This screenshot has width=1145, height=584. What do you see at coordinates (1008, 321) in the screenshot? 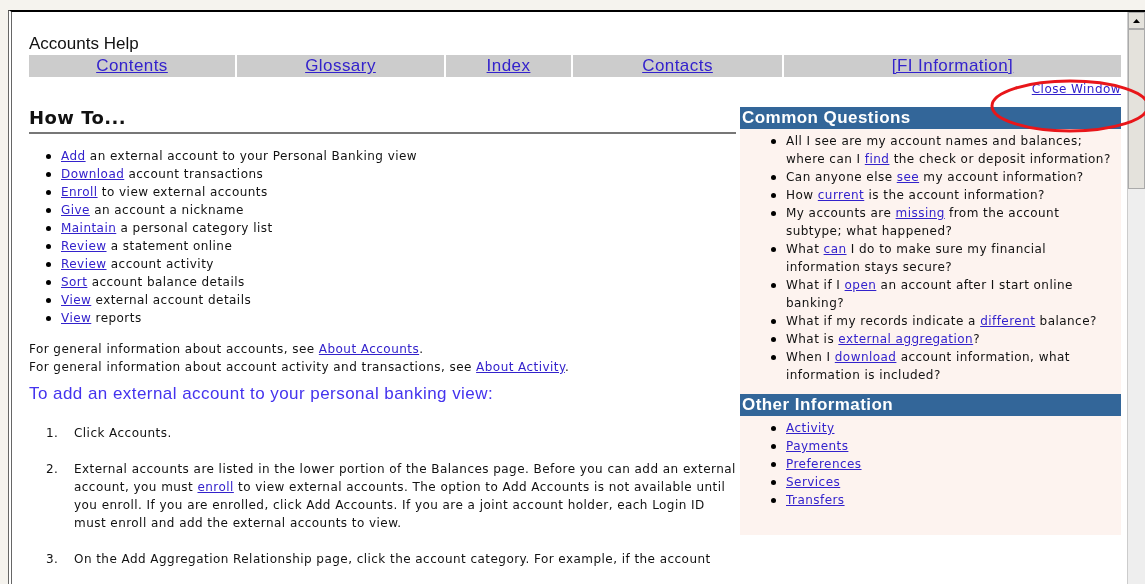
I see `link: different` at bounding box center [1008, 321].